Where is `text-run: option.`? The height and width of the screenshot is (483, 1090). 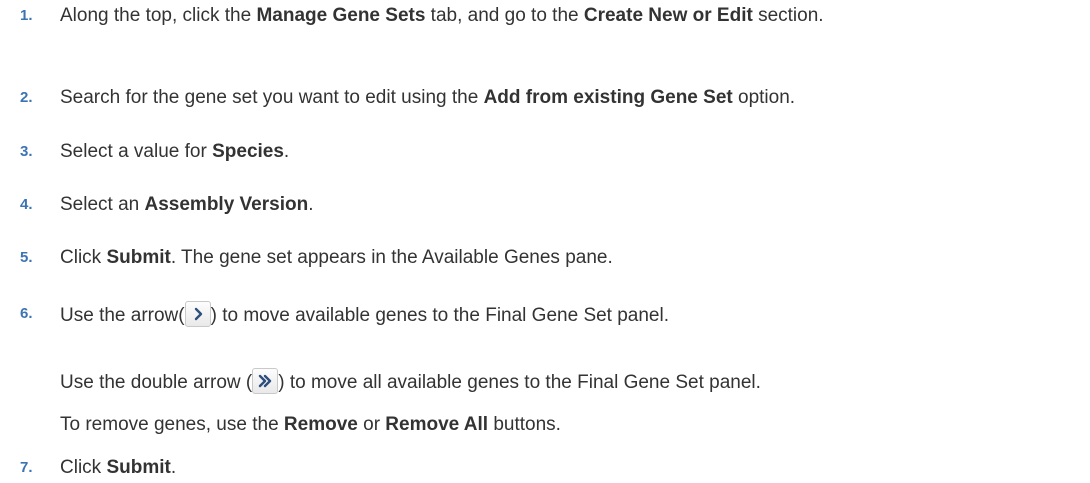 text-run: option. is located at coordinates (764, 97).